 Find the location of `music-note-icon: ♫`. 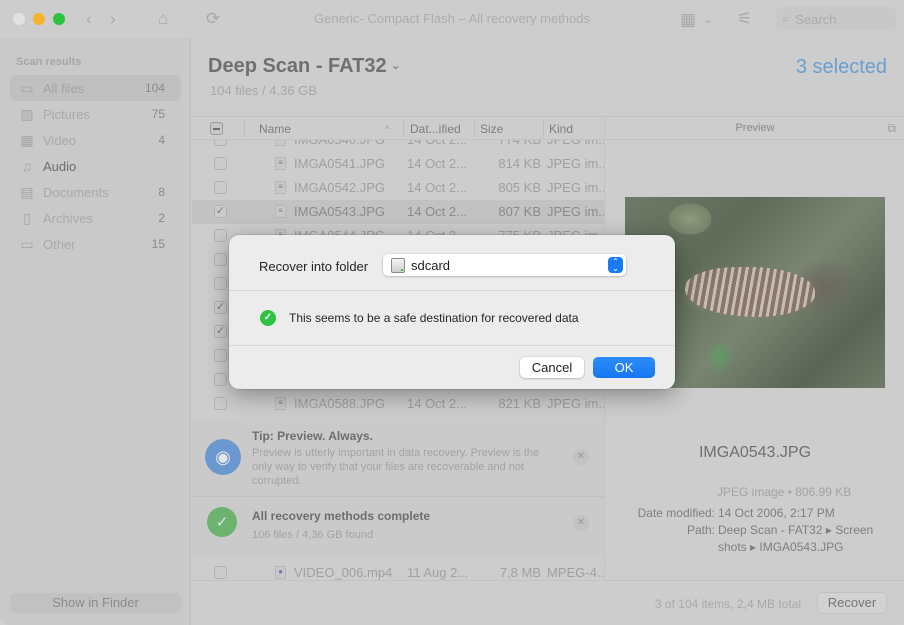

music-note-icon: ♫ is located at coordinates (27, 166).